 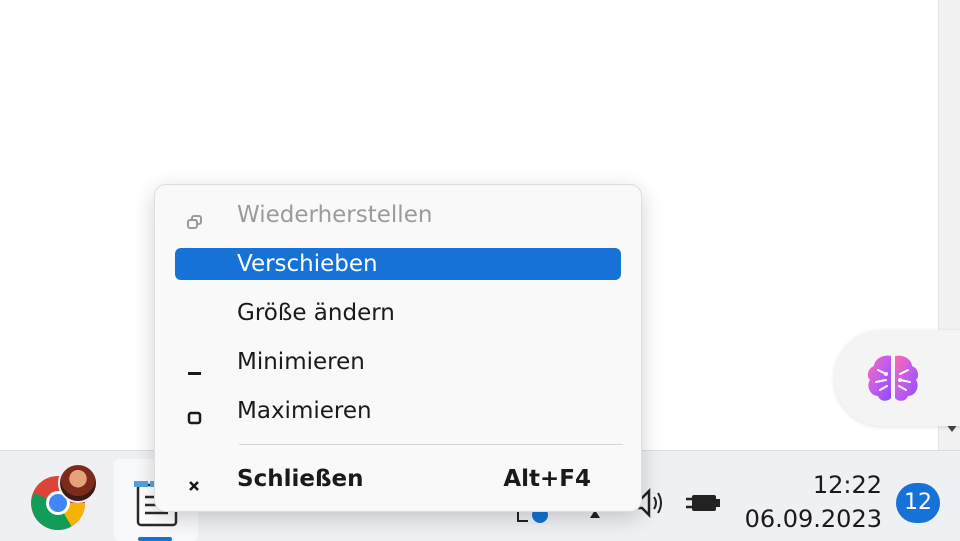 What do you see at coordinates (304, 411) in the screenshot?
I see `menu-item-label: Maximieren` at bounding box center [304, 411].